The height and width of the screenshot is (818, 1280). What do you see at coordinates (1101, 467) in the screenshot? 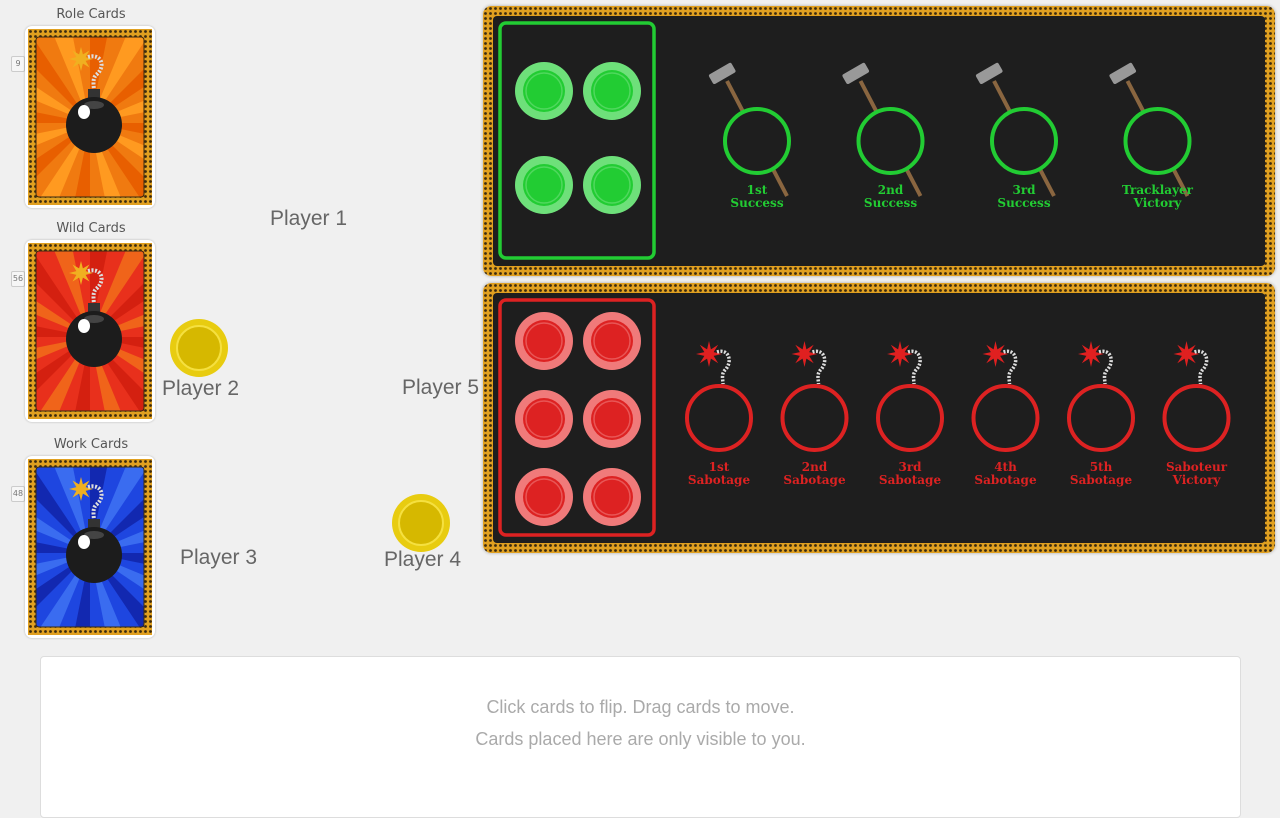
I see `sabotage-slot-label-1: 5th` at bounding box center [1101, 467].